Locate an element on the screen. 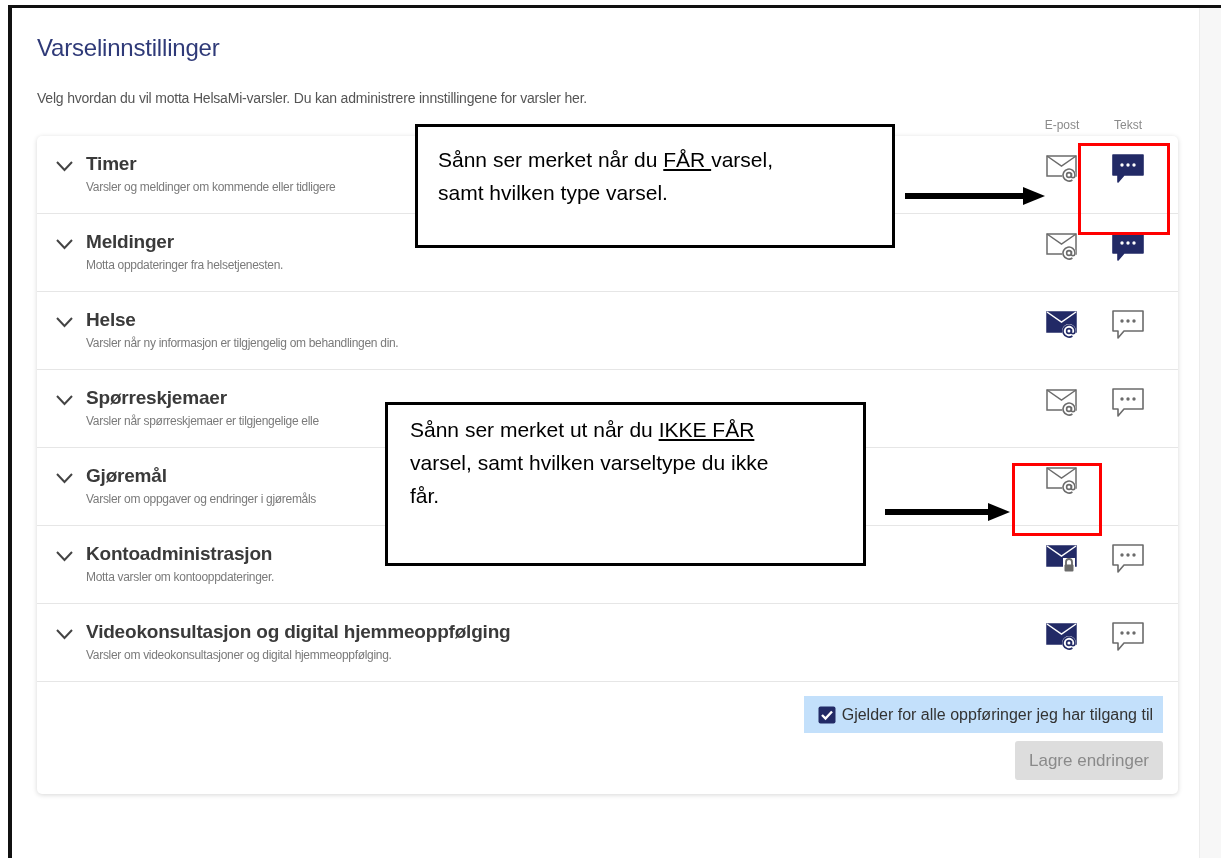  category-title: Timer is located at coordinates (111, 164).